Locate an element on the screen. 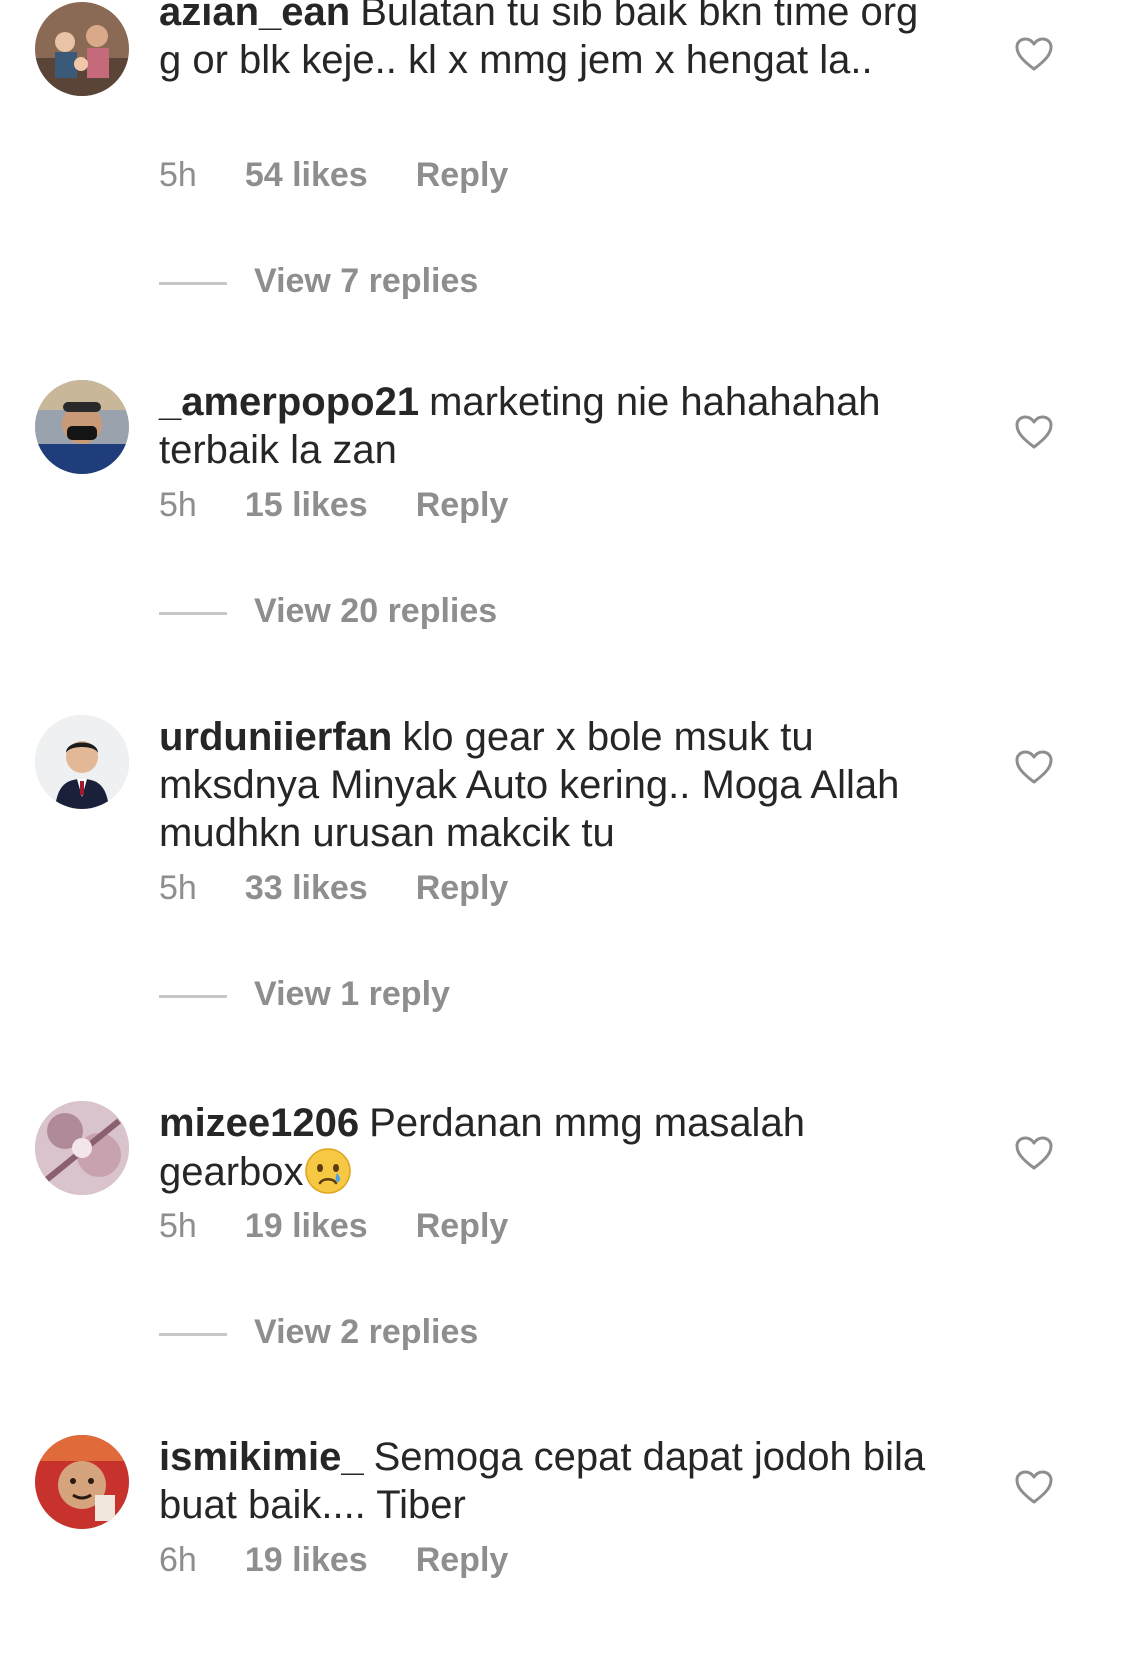  comment-meta: 5h 19 likes Reply is located at coordinates (357, 1226).